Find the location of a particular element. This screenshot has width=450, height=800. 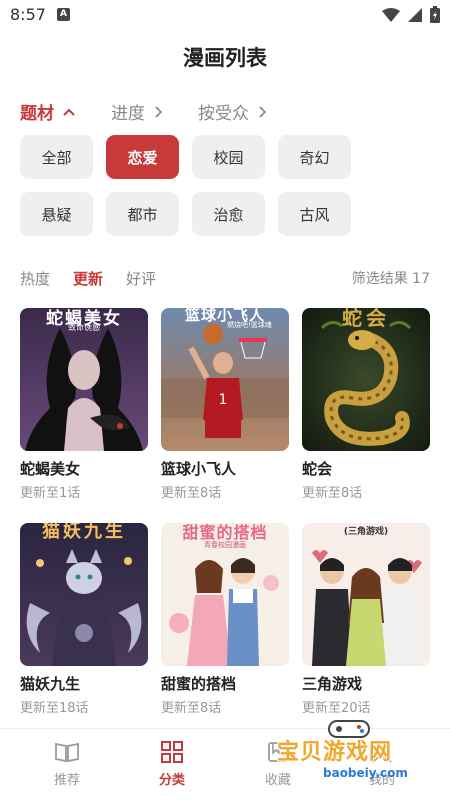

cover-title-text: 猫妖九生 is located at coordinates (84, 532).